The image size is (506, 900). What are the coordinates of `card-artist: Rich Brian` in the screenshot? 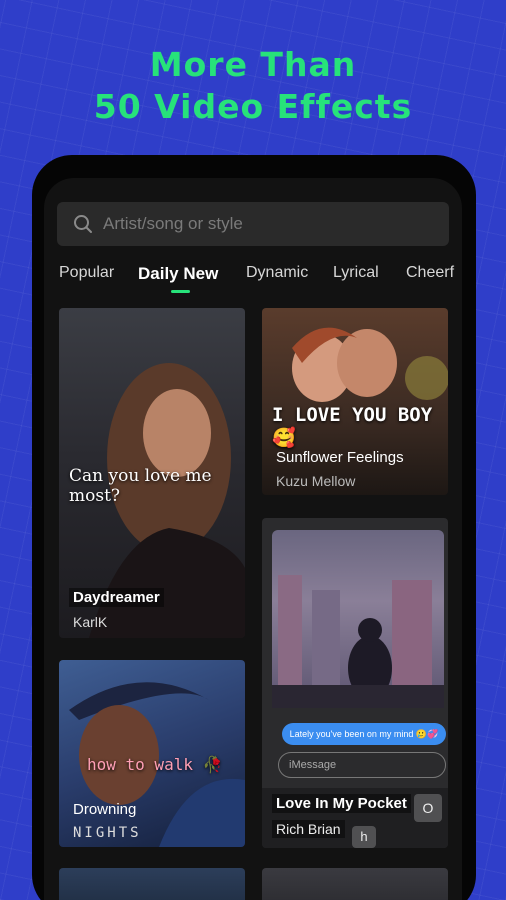 It's located at (308, 829).